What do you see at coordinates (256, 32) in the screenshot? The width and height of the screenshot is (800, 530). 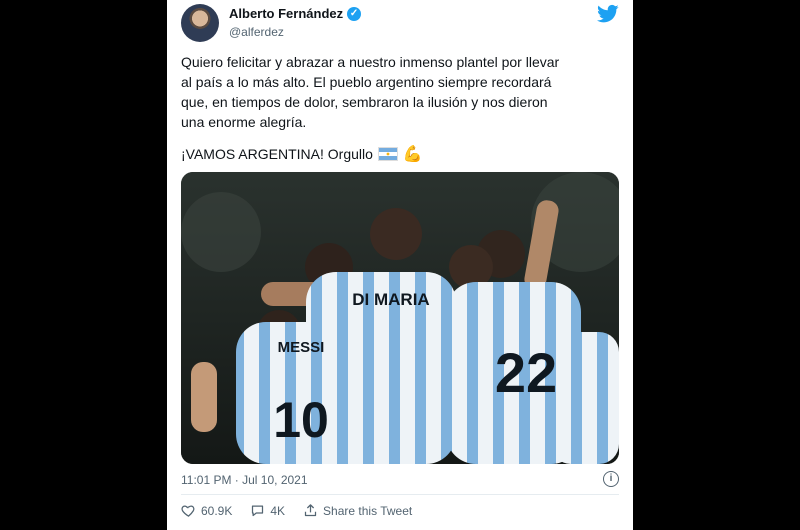 I see `user-handle: @alferdez` at bounding box center [256, 32].